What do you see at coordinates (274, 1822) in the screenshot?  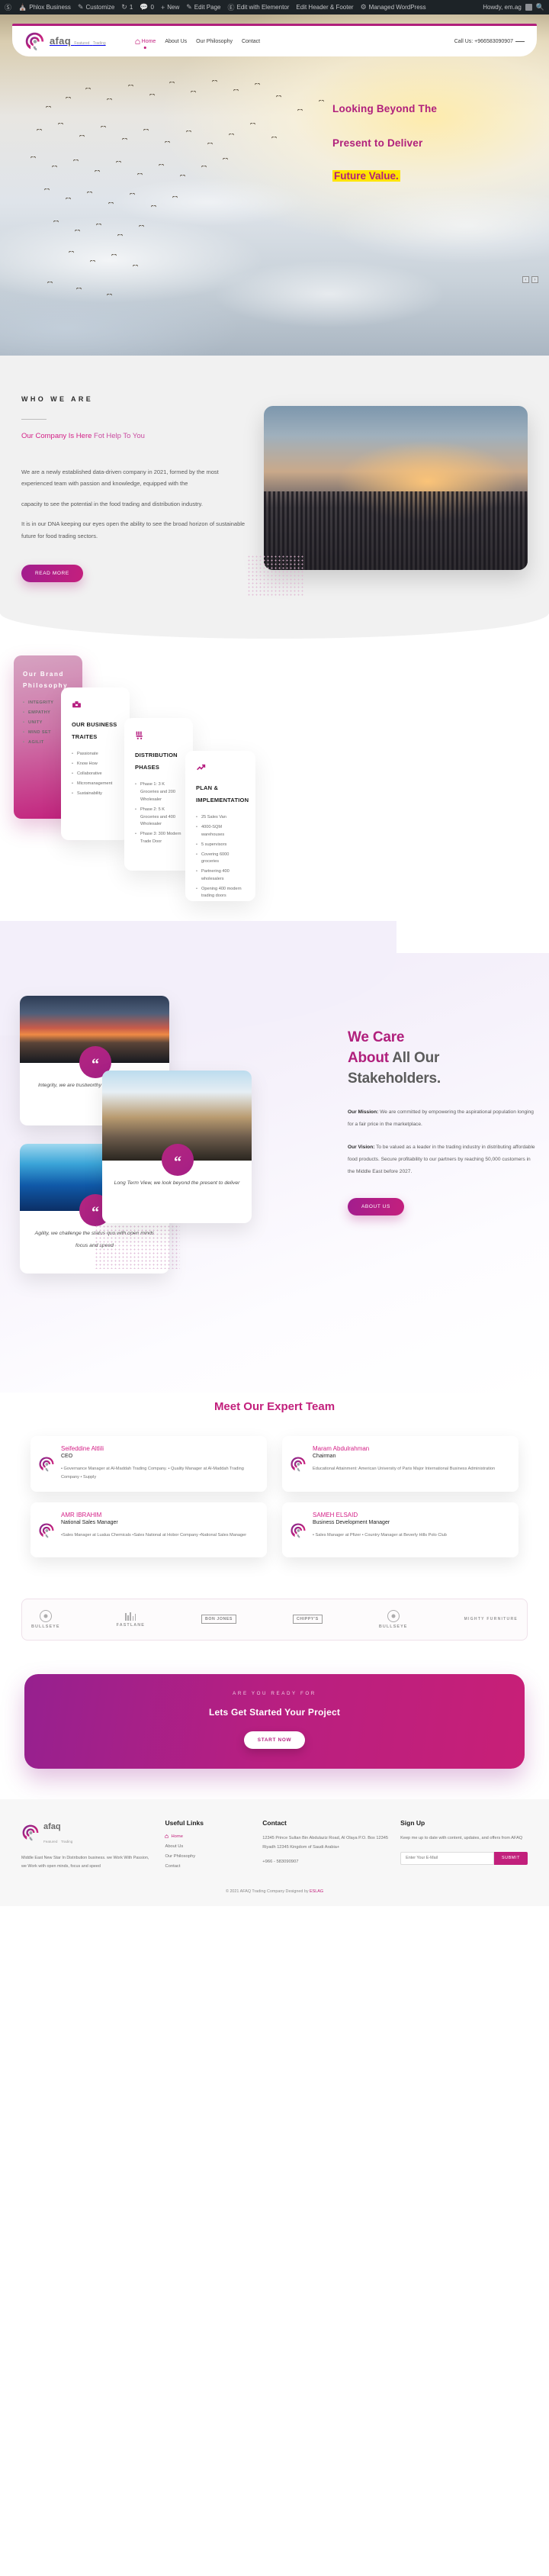 I see `footer-contact-title: Contact` at bounding box center [274, 1822].